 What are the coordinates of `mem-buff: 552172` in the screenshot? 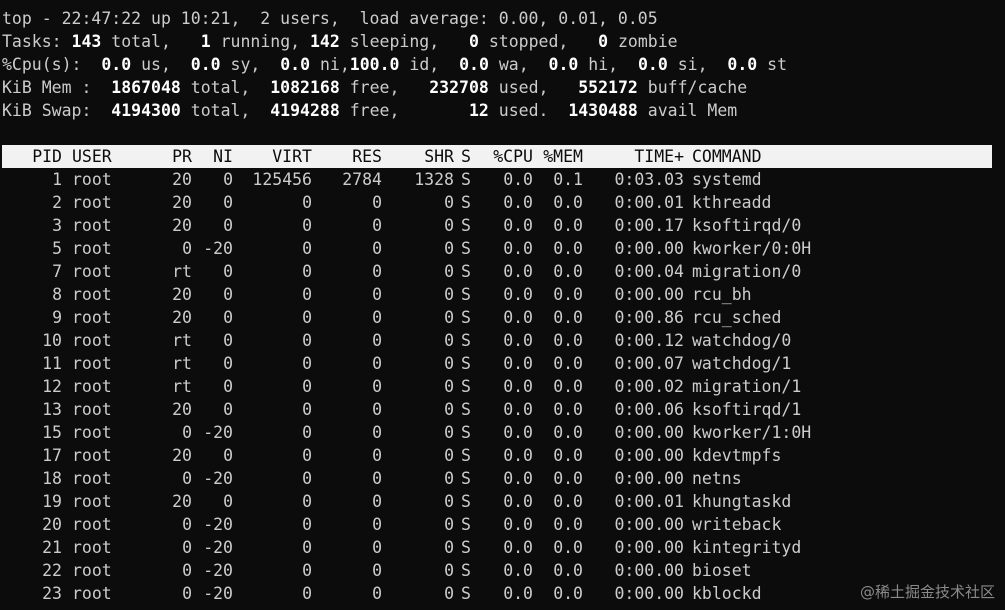 It's located at (608, 87).